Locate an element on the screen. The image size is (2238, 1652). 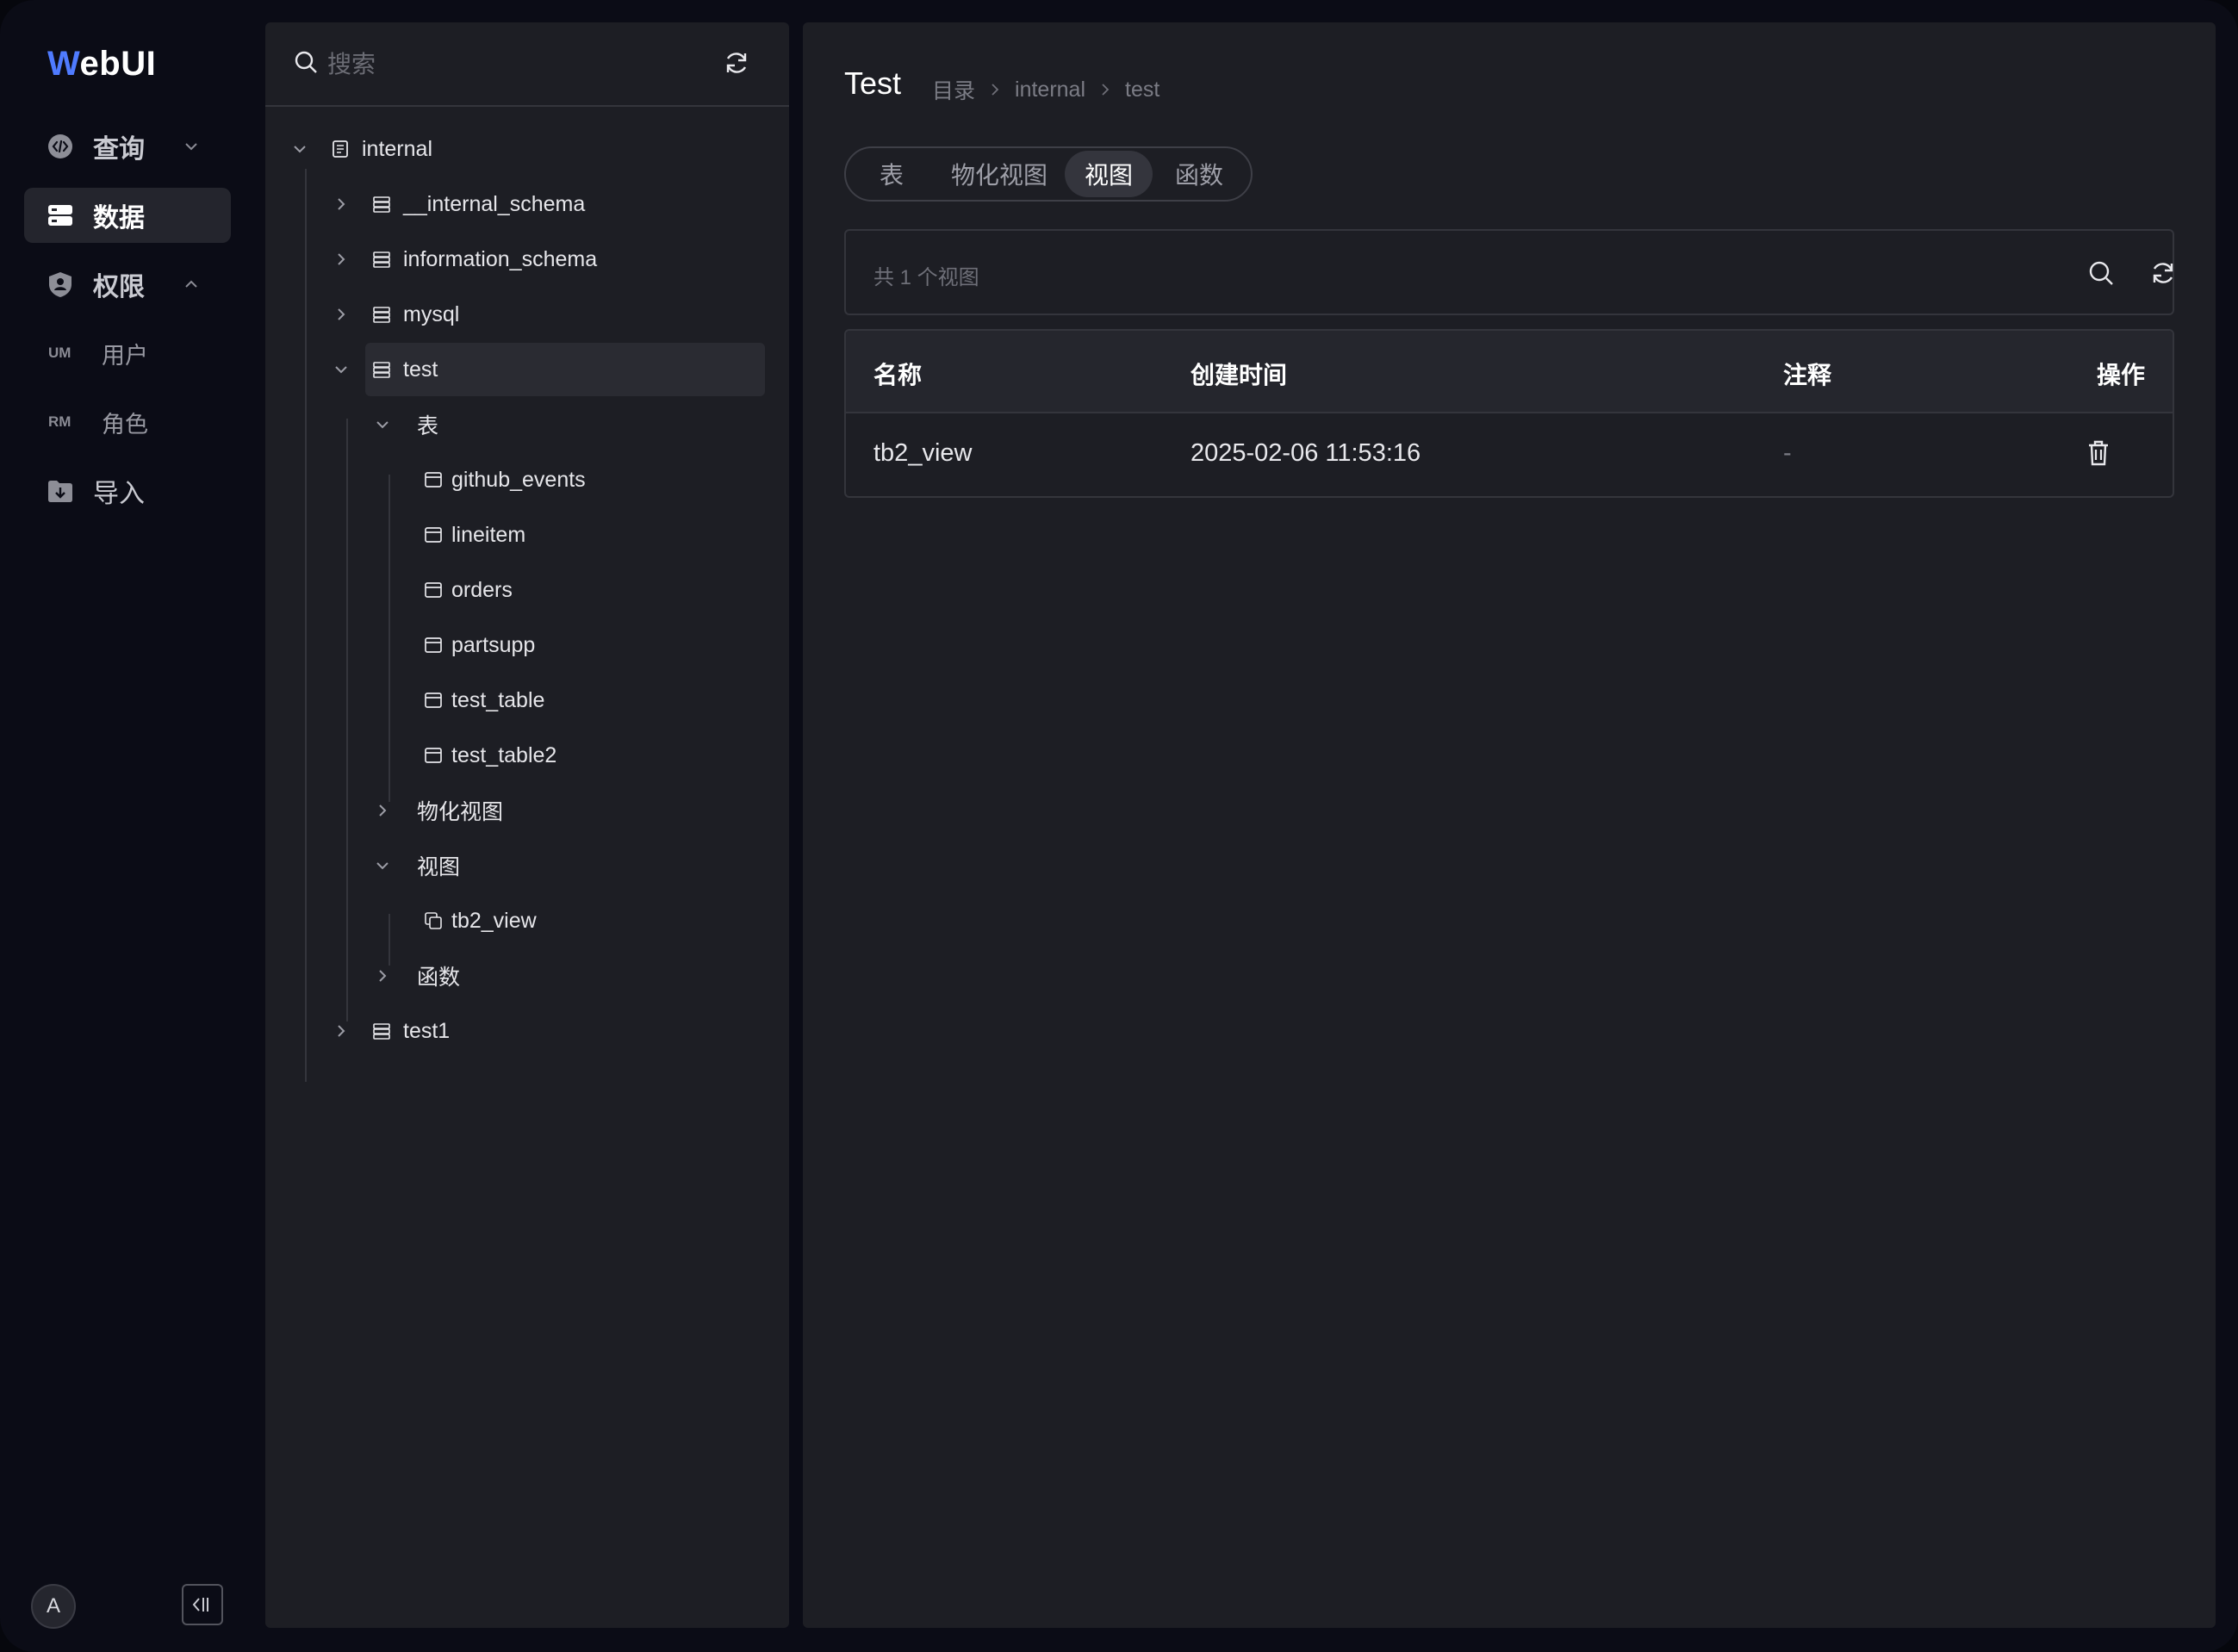
user-avatar: A is located at coordinates (53, 1606).